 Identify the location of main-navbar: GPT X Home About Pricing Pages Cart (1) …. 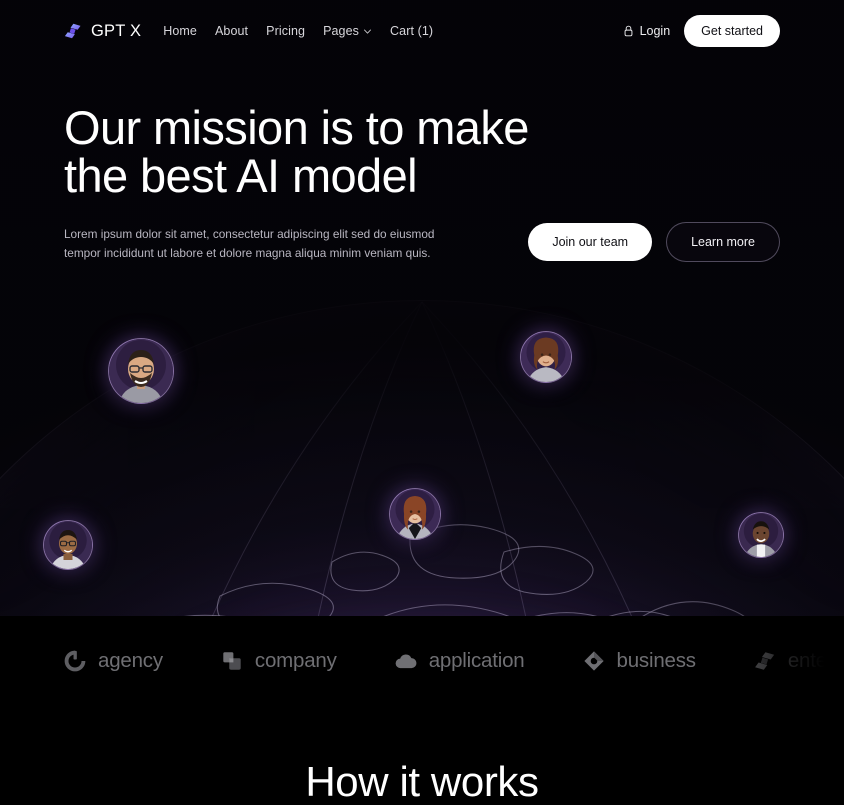
(422, 31).